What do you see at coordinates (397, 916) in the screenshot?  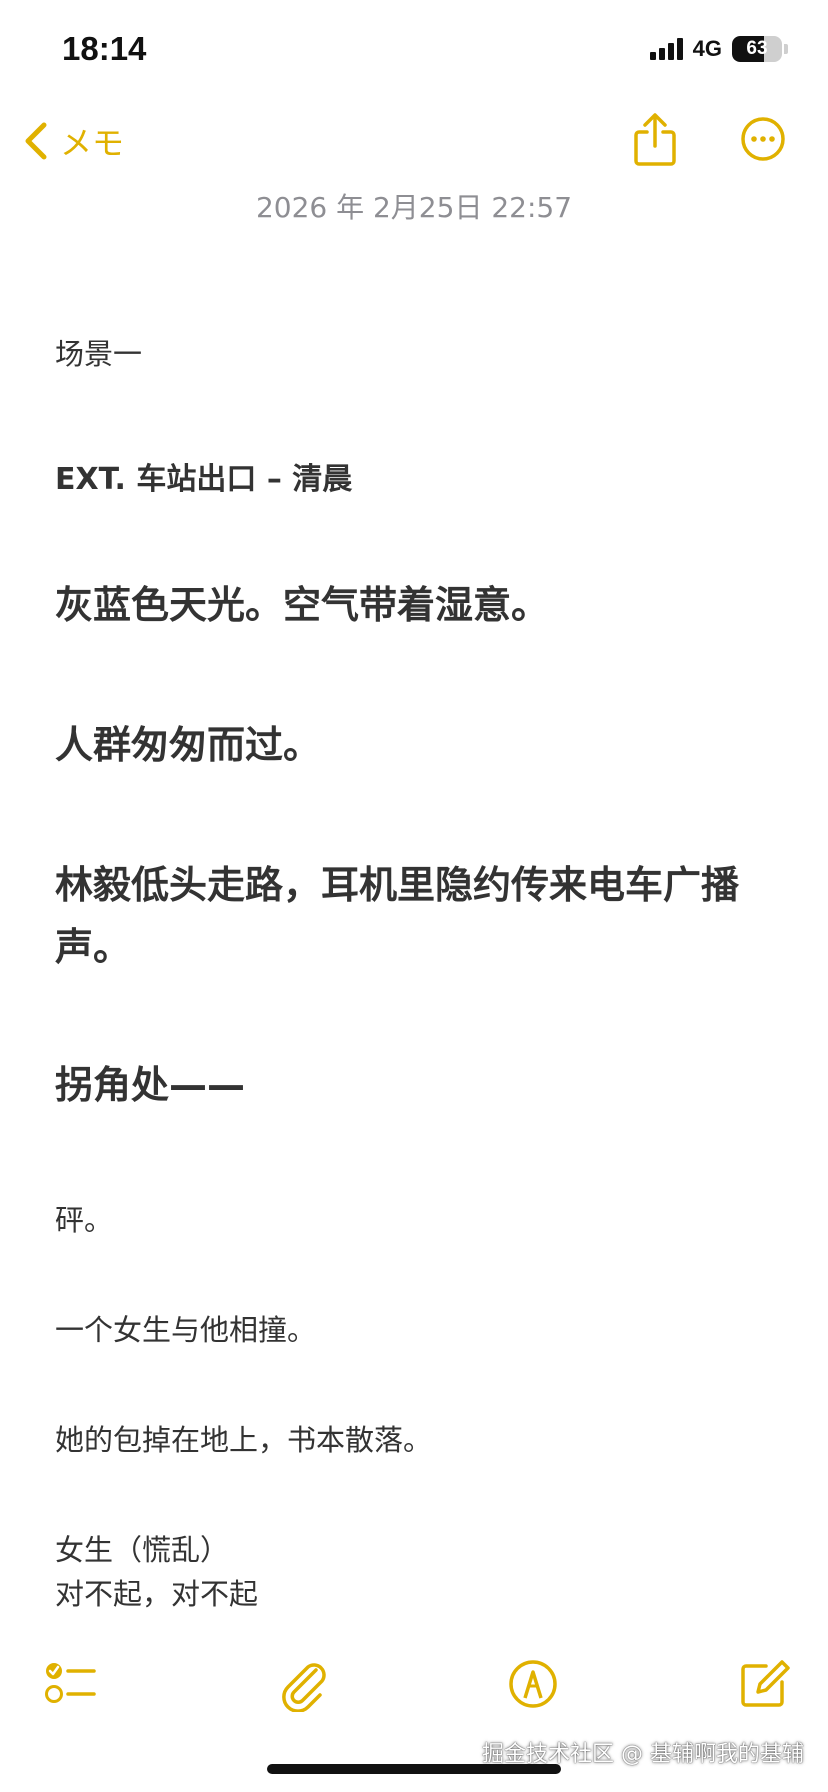 I see `note-heading-3: 林毅低头走路，耳机里隐约传来电车广播声。` at bounding box center [397, 916].